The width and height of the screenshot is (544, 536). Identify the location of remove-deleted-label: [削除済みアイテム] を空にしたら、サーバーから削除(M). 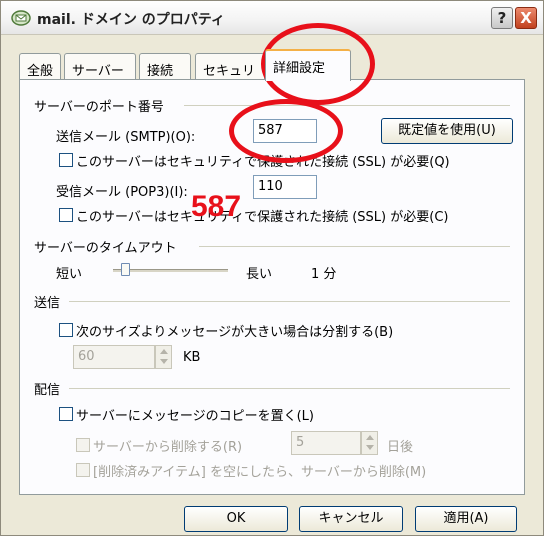
(260, 472).